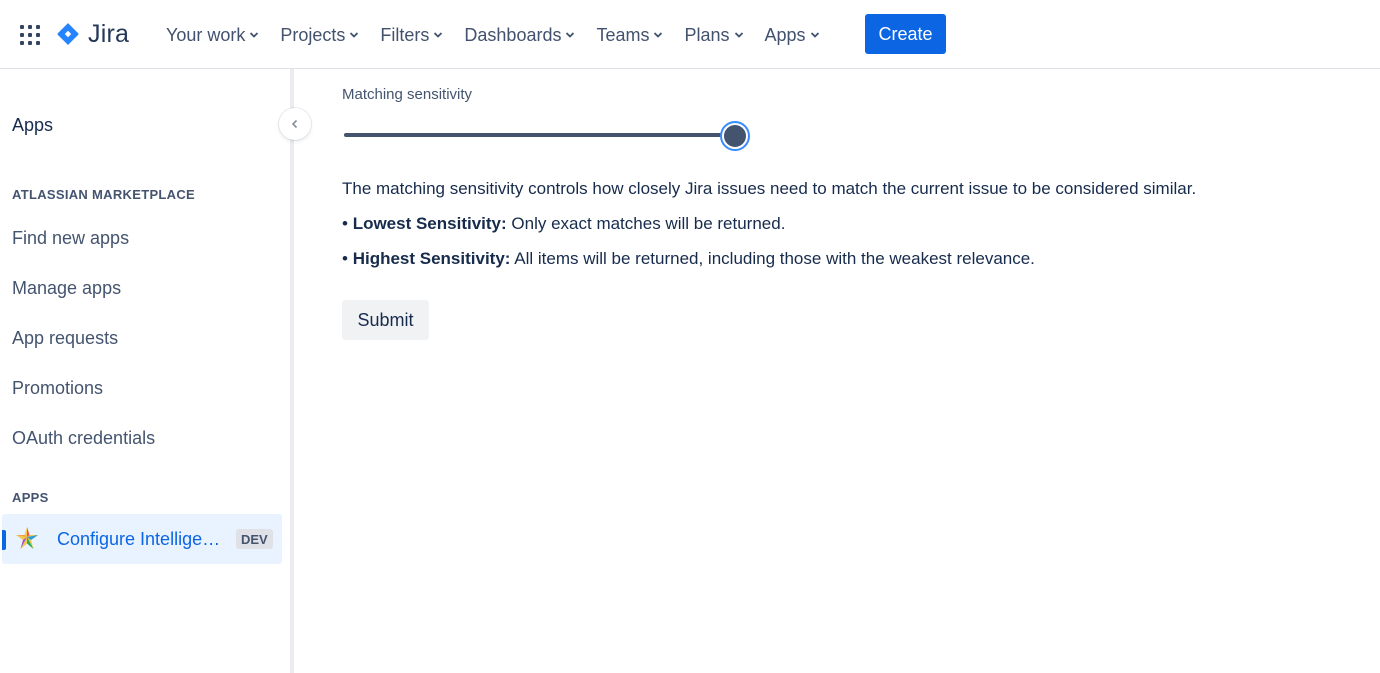 The width and height of the screenshot is (1380, 673). I want to click on nav-teams: Teams, so click(629, 35).